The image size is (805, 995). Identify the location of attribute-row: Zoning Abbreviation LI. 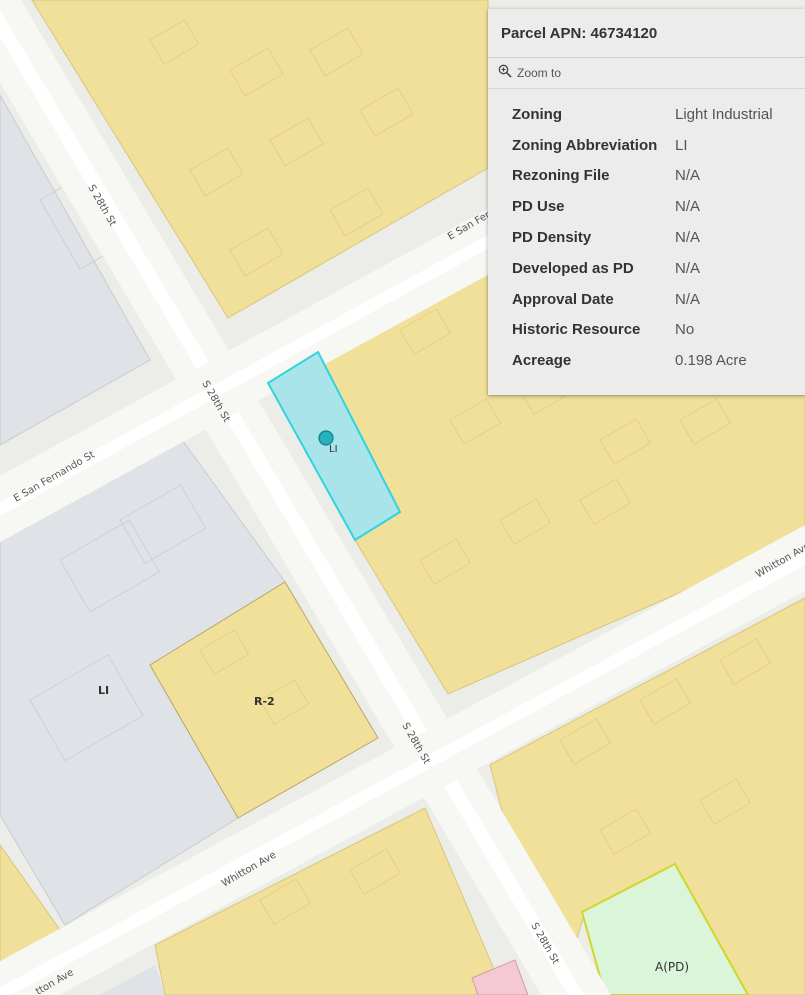
(642, 145).